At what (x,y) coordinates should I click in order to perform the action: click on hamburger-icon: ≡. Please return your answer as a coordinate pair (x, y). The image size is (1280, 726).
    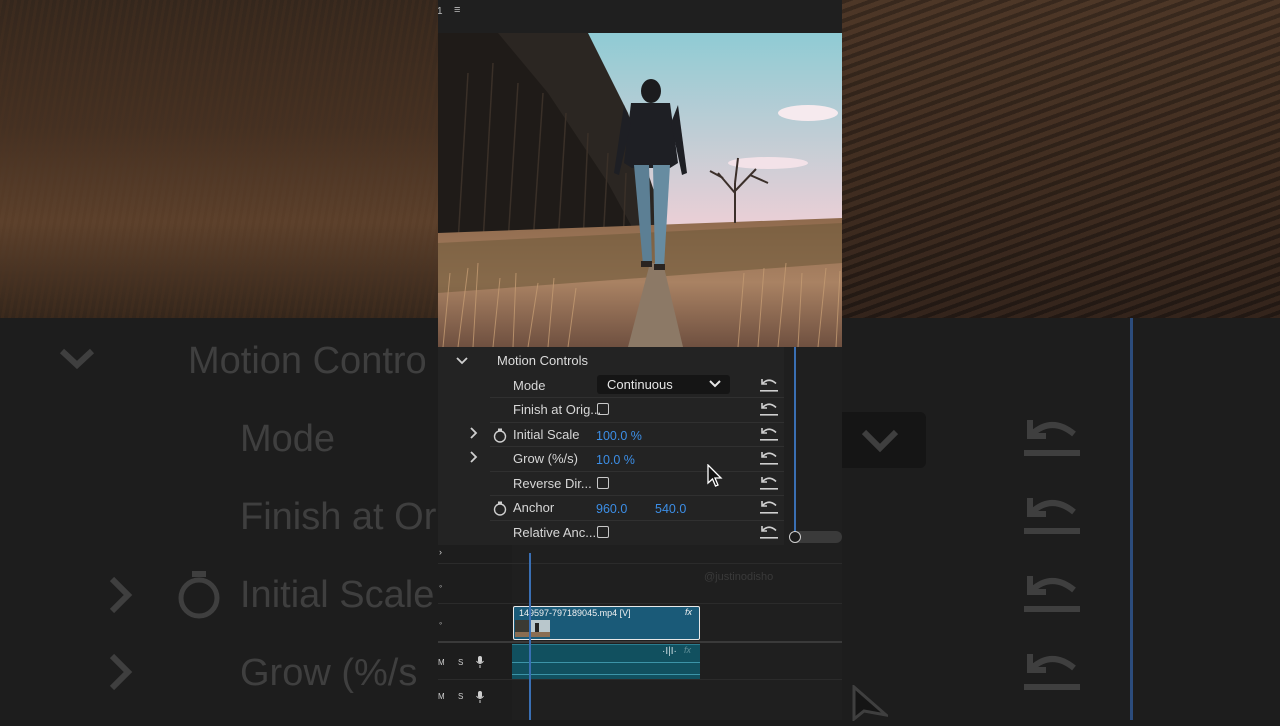
    Looking at the image, I should click on (457, 10).